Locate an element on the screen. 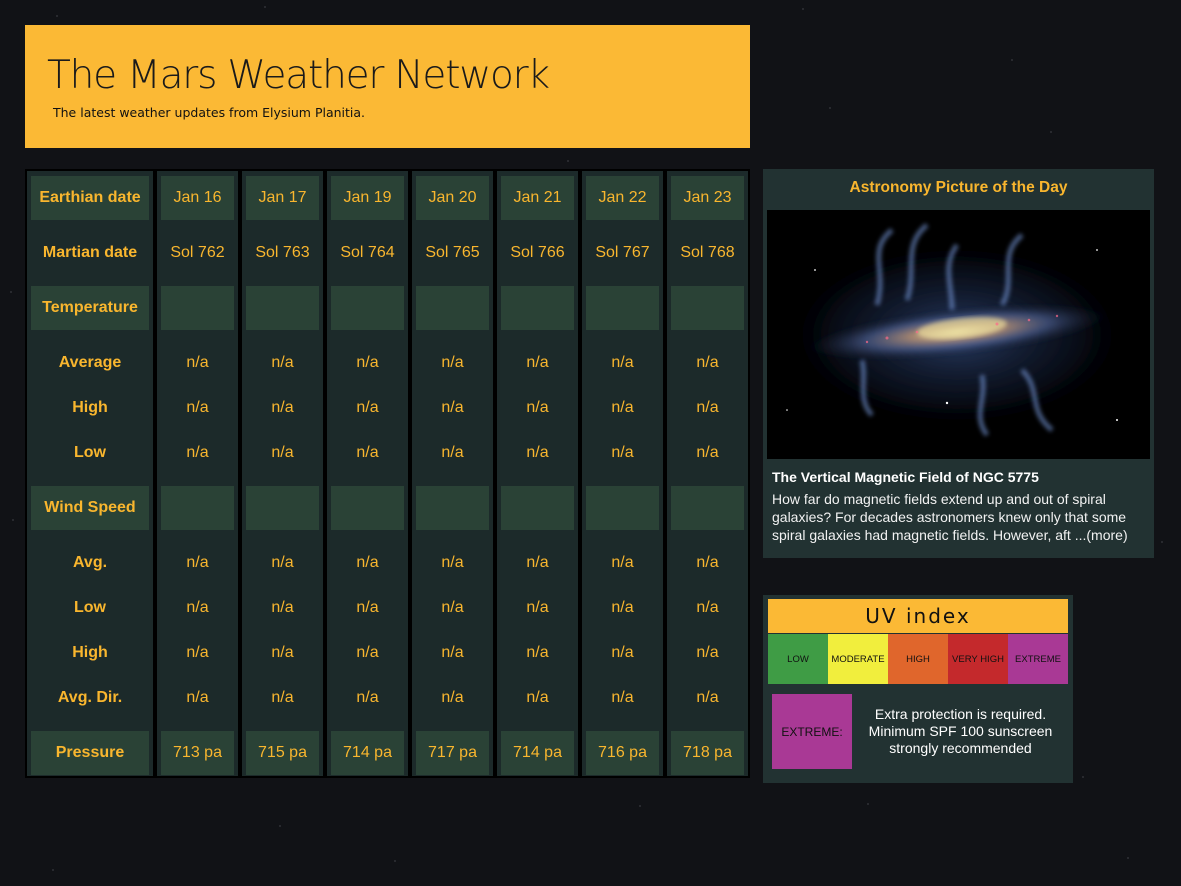  more-link: (more) is located at coordinates (1106, 535).